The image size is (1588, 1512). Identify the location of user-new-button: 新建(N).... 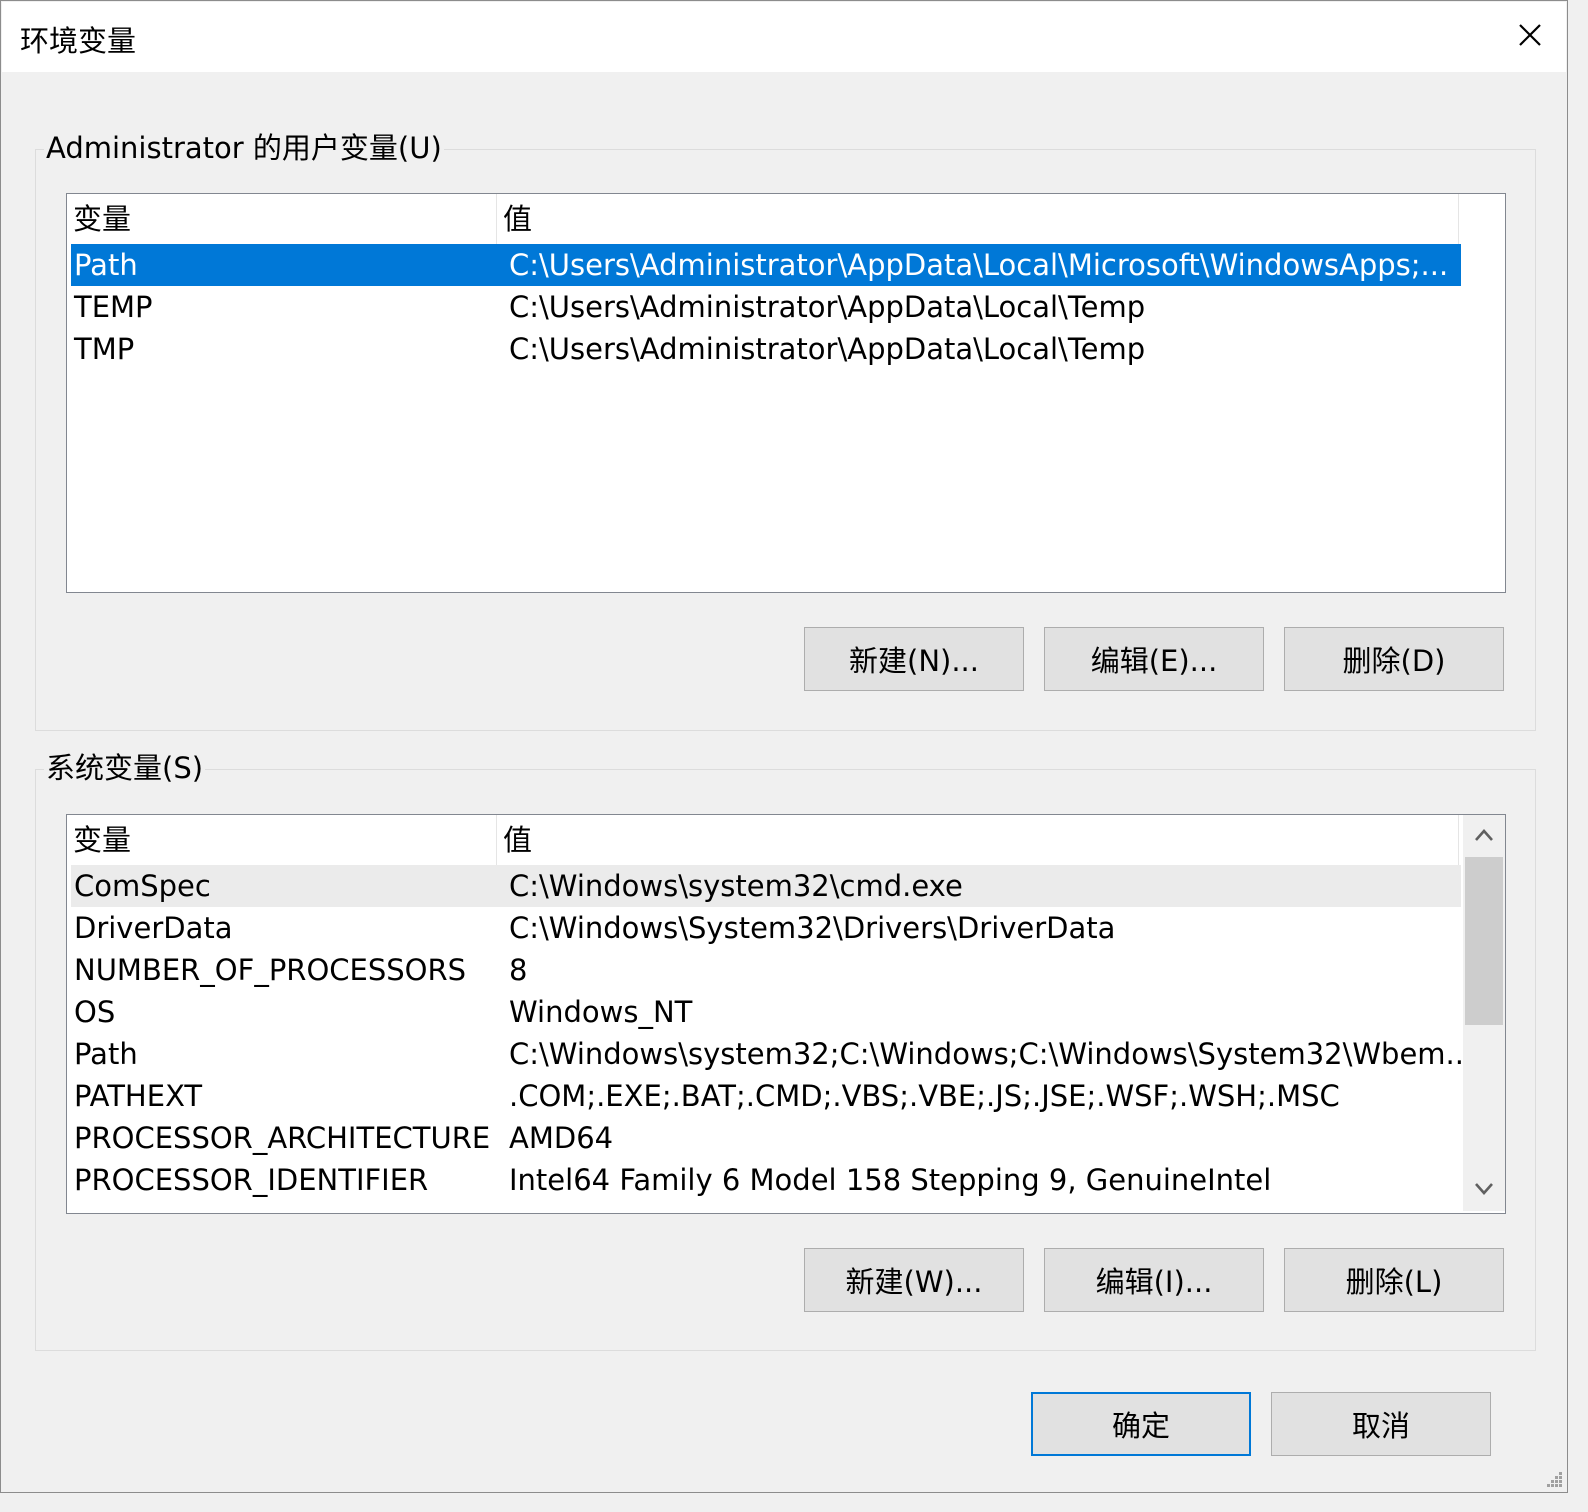
(914, 659).